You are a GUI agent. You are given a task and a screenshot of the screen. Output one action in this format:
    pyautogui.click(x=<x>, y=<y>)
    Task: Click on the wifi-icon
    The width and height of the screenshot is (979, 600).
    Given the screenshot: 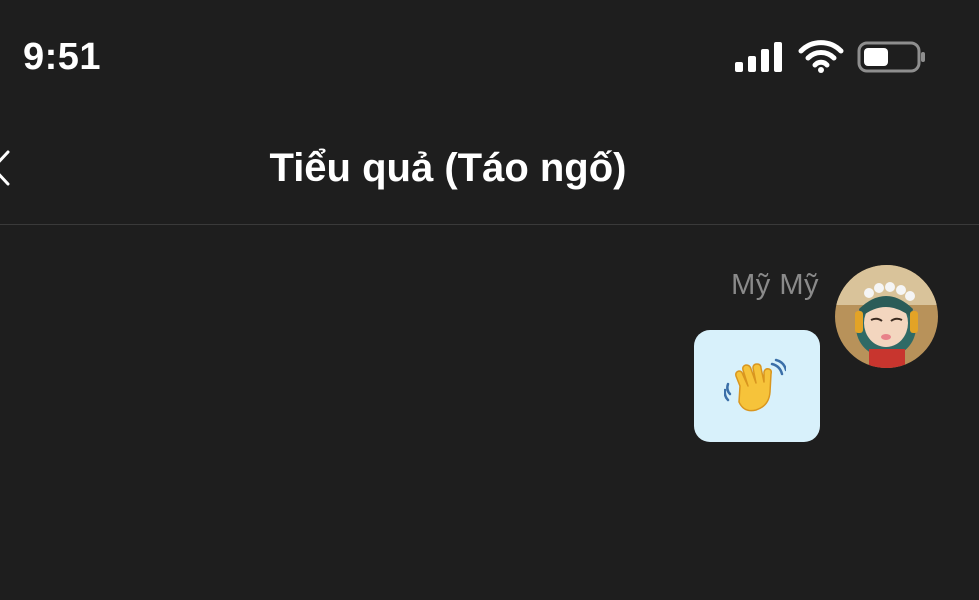 What is the action you would take?
    pyautogui.click(x=821, y=56)
    